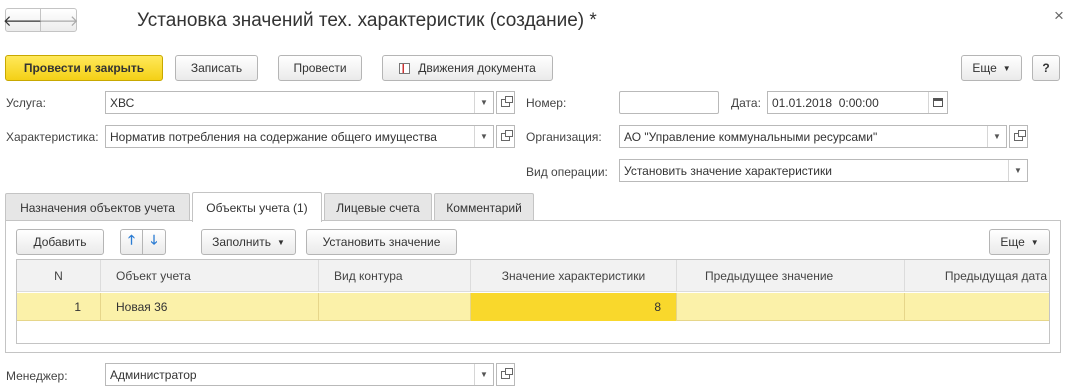 This screenshot has width=1074, height=392. What do you see at coordinates (405, 68) in the screenshot?
I see `movements-icon` at bounding box center [405, 68].